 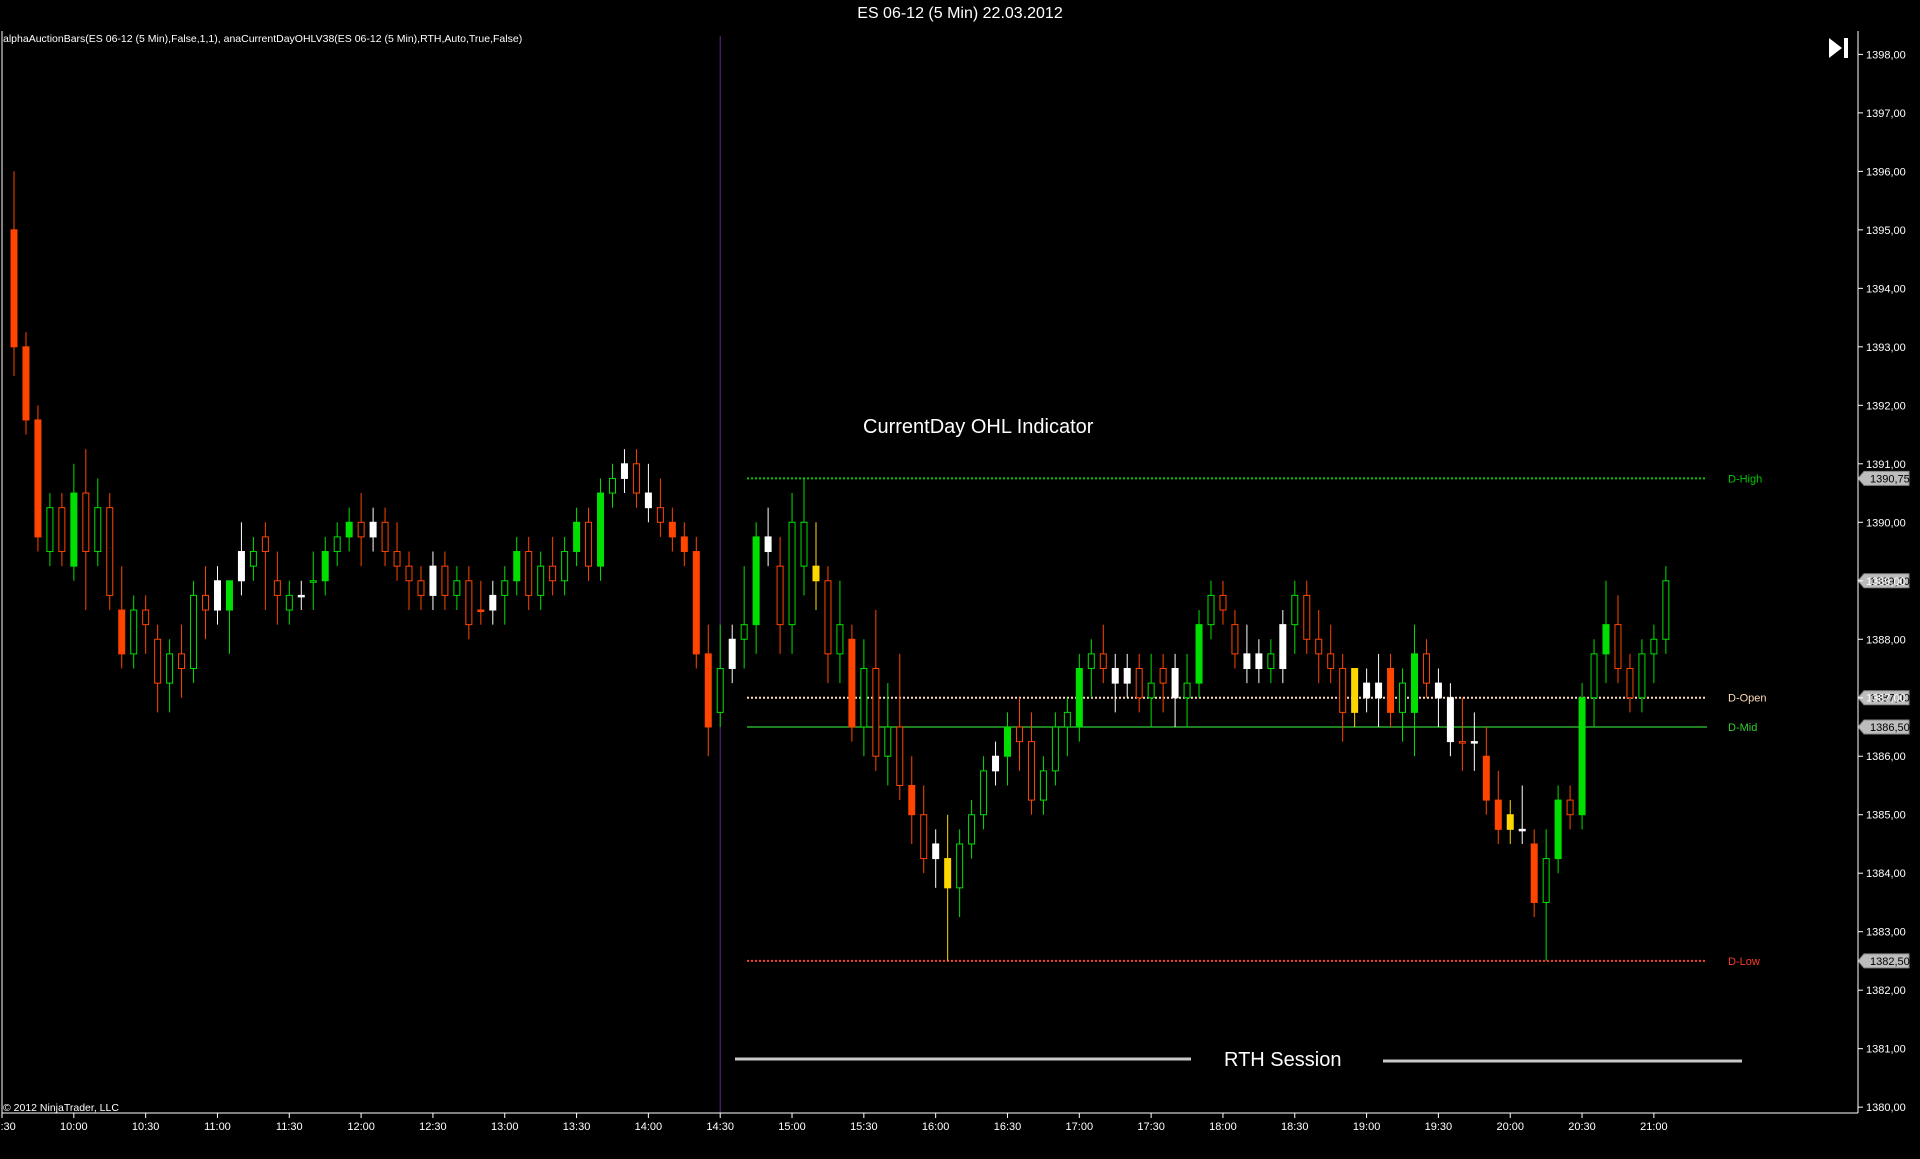 I want to click on x-tick-label: 11:00, so click(x=217, y=1127).